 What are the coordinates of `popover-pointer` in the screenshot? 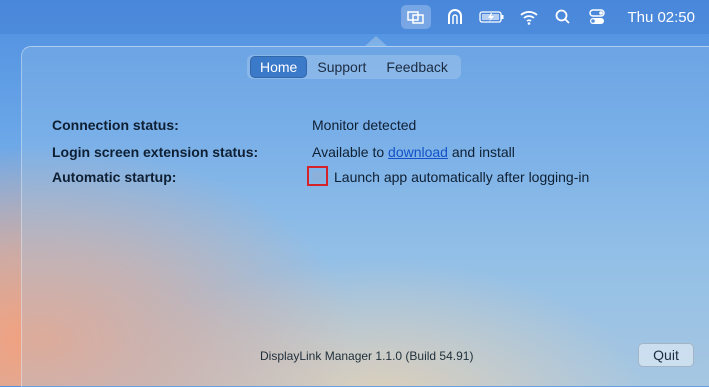 It's located at (376, 41).